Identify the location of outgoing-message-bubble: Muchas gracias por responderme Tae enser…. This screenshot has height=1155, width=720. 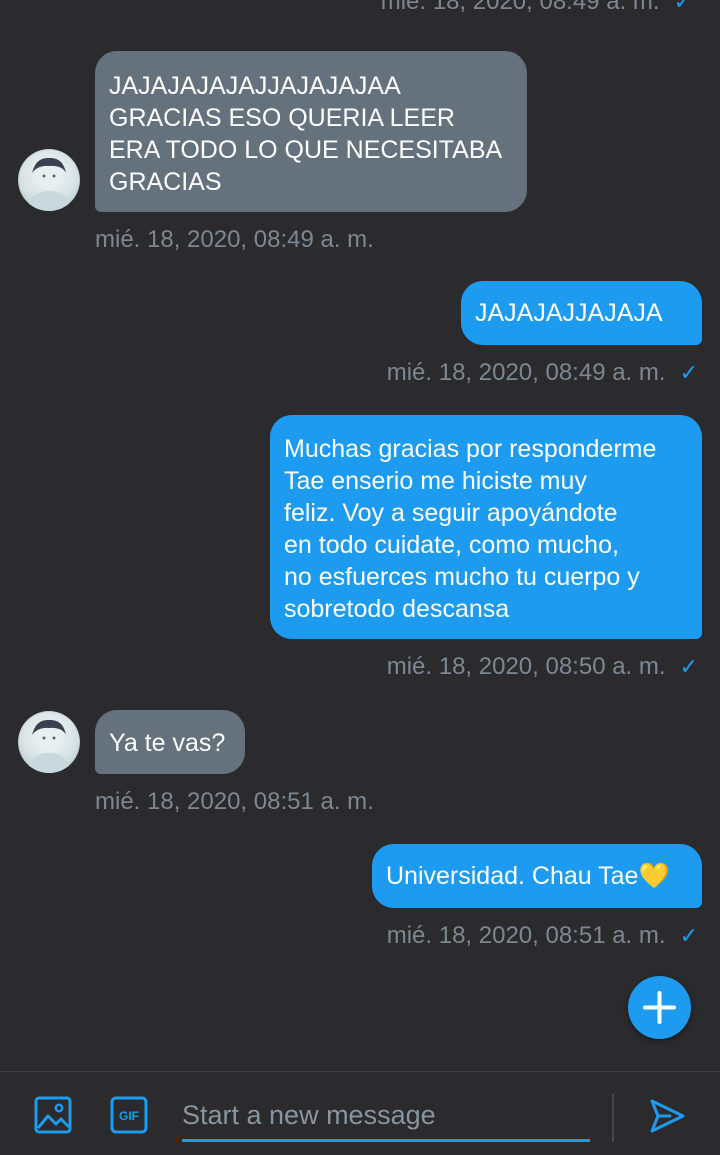
(486, 527).